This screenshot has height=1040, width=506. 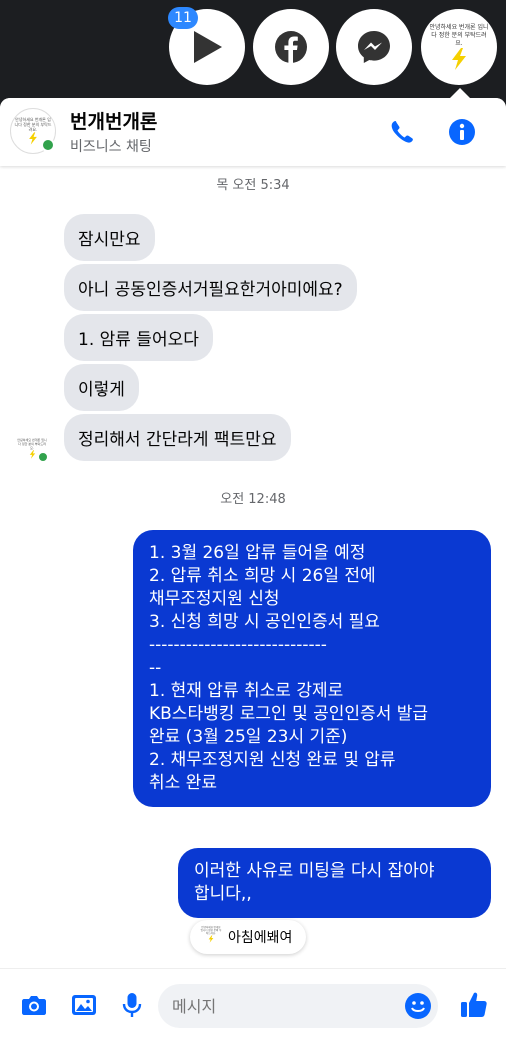 What do you see at coordinates (418, 1006) in the screenshot?
I see `emoji-icon` at bounding box center [418, 1006].